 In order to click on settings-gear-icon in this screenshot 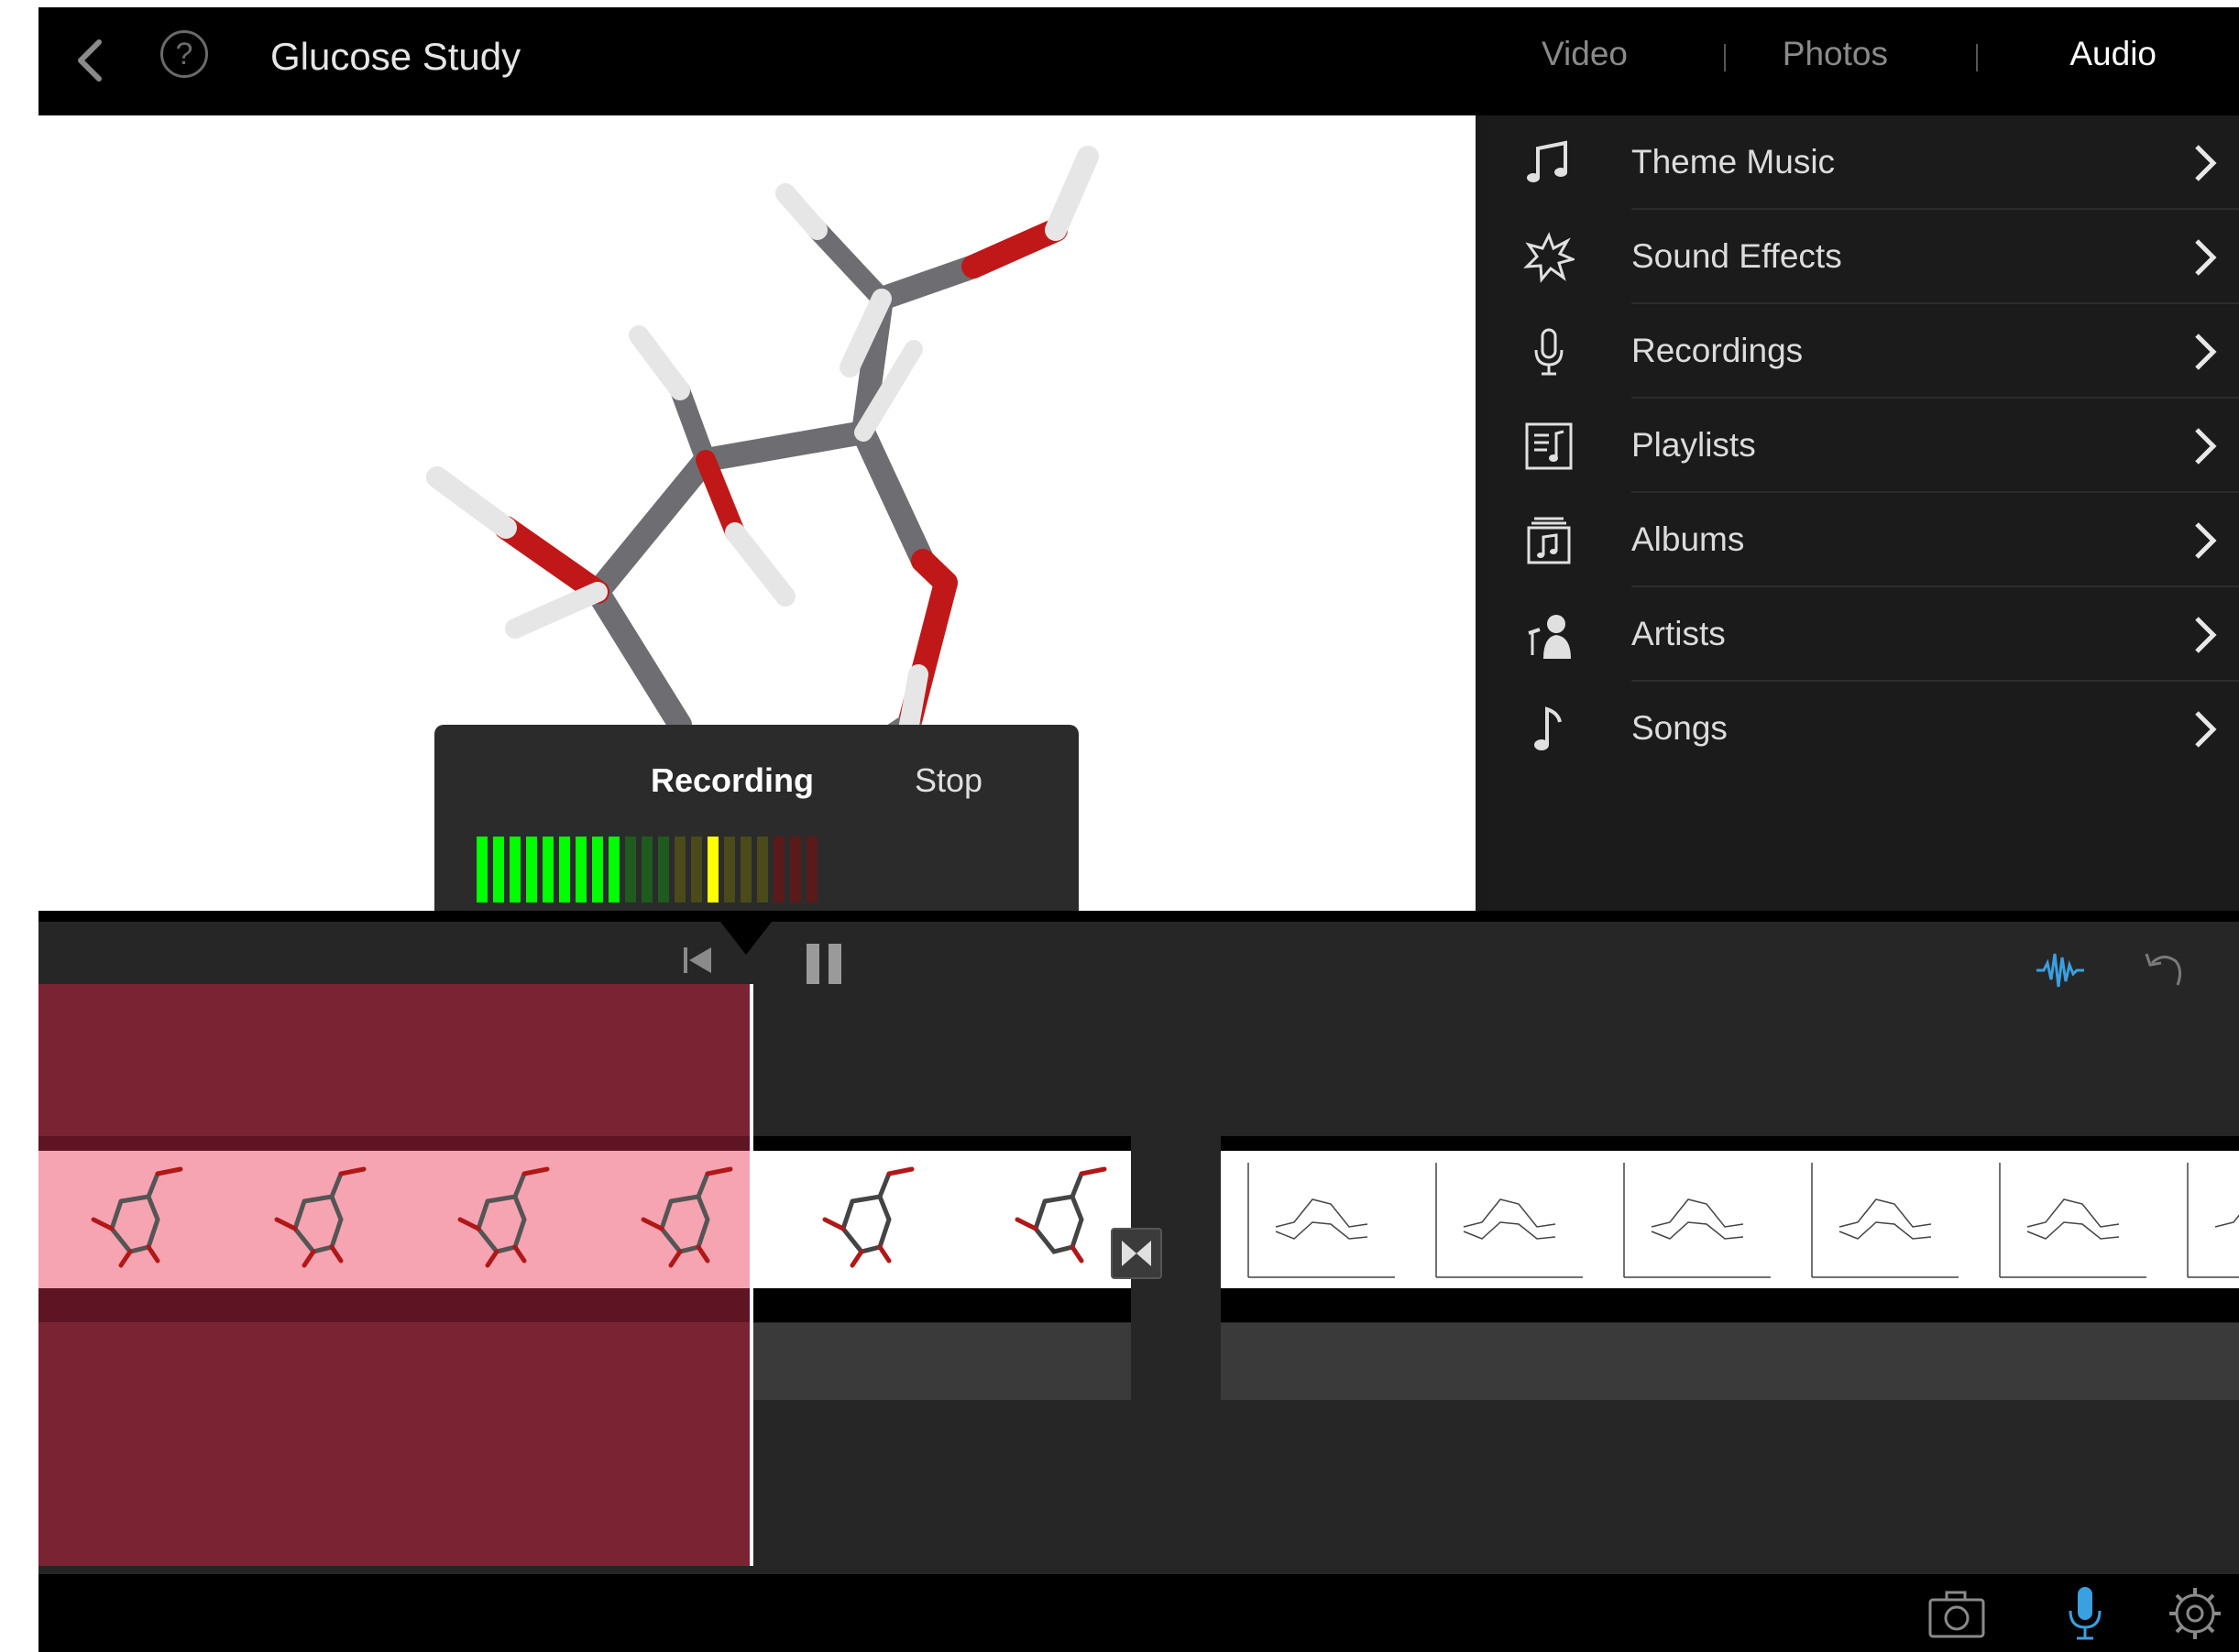, I will do `click(2195, 1613)`.